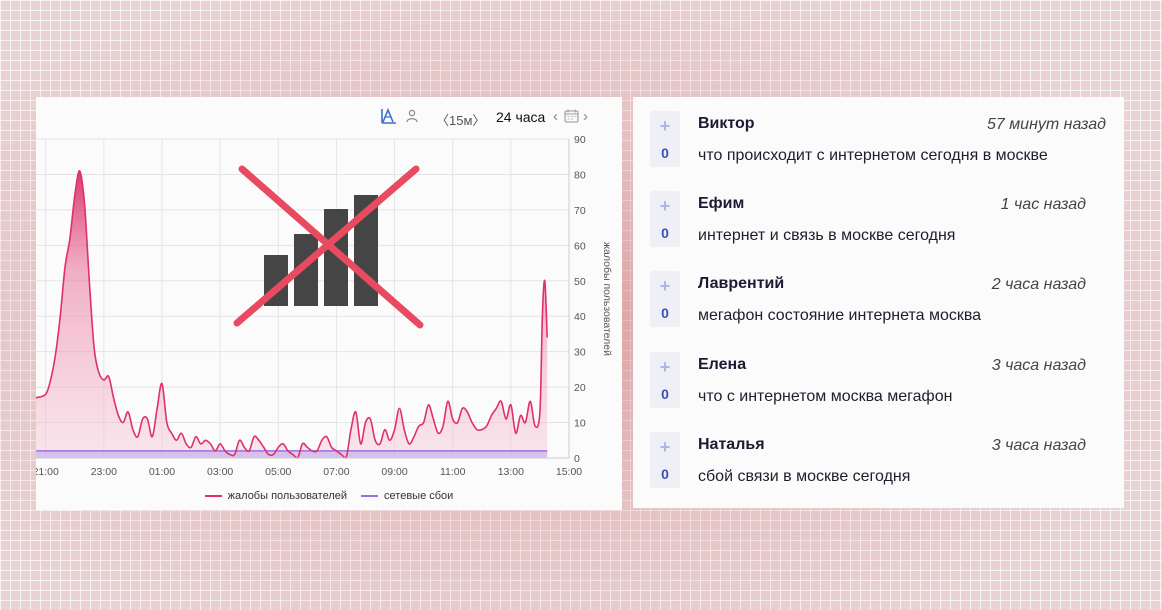  What do you see at coordinates (580, 353) in the screenshot?
I see `y-tick-label: 30` at bounding box center [580, 353].